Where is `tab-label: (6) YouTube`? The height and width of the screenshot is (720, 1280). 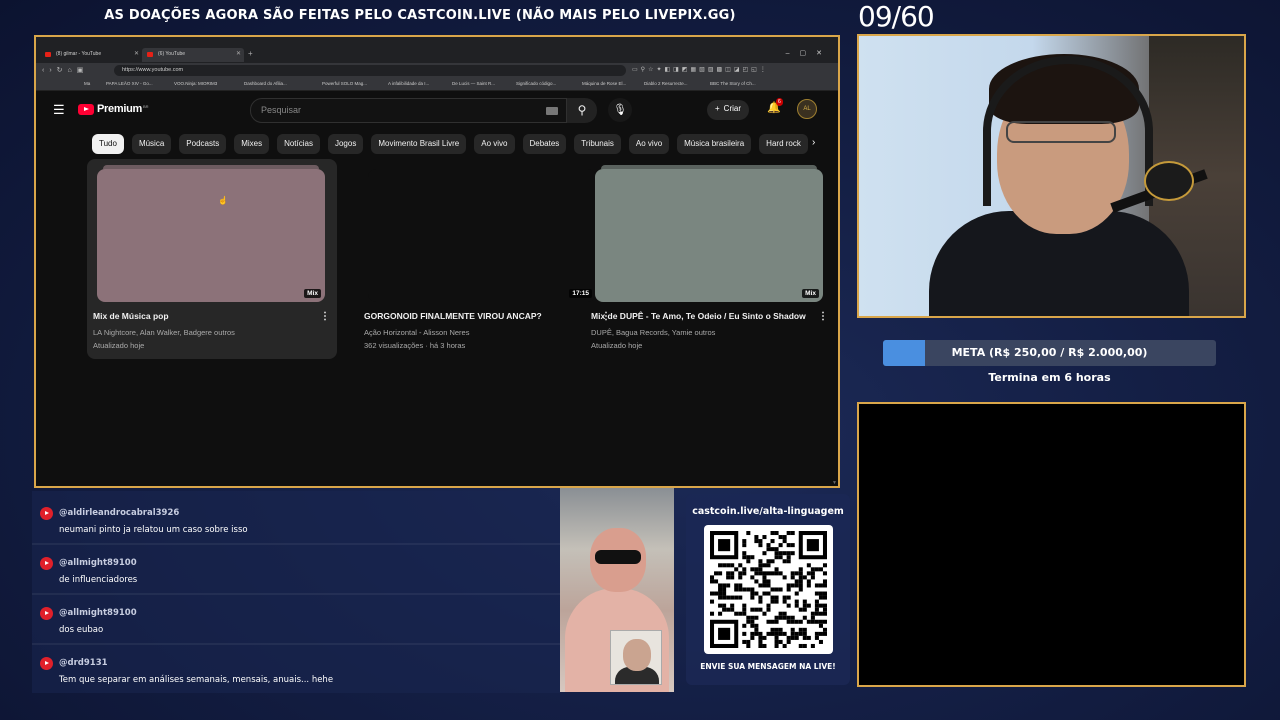 tab-label: (6) YouTube is located at coordinates (172, 54).